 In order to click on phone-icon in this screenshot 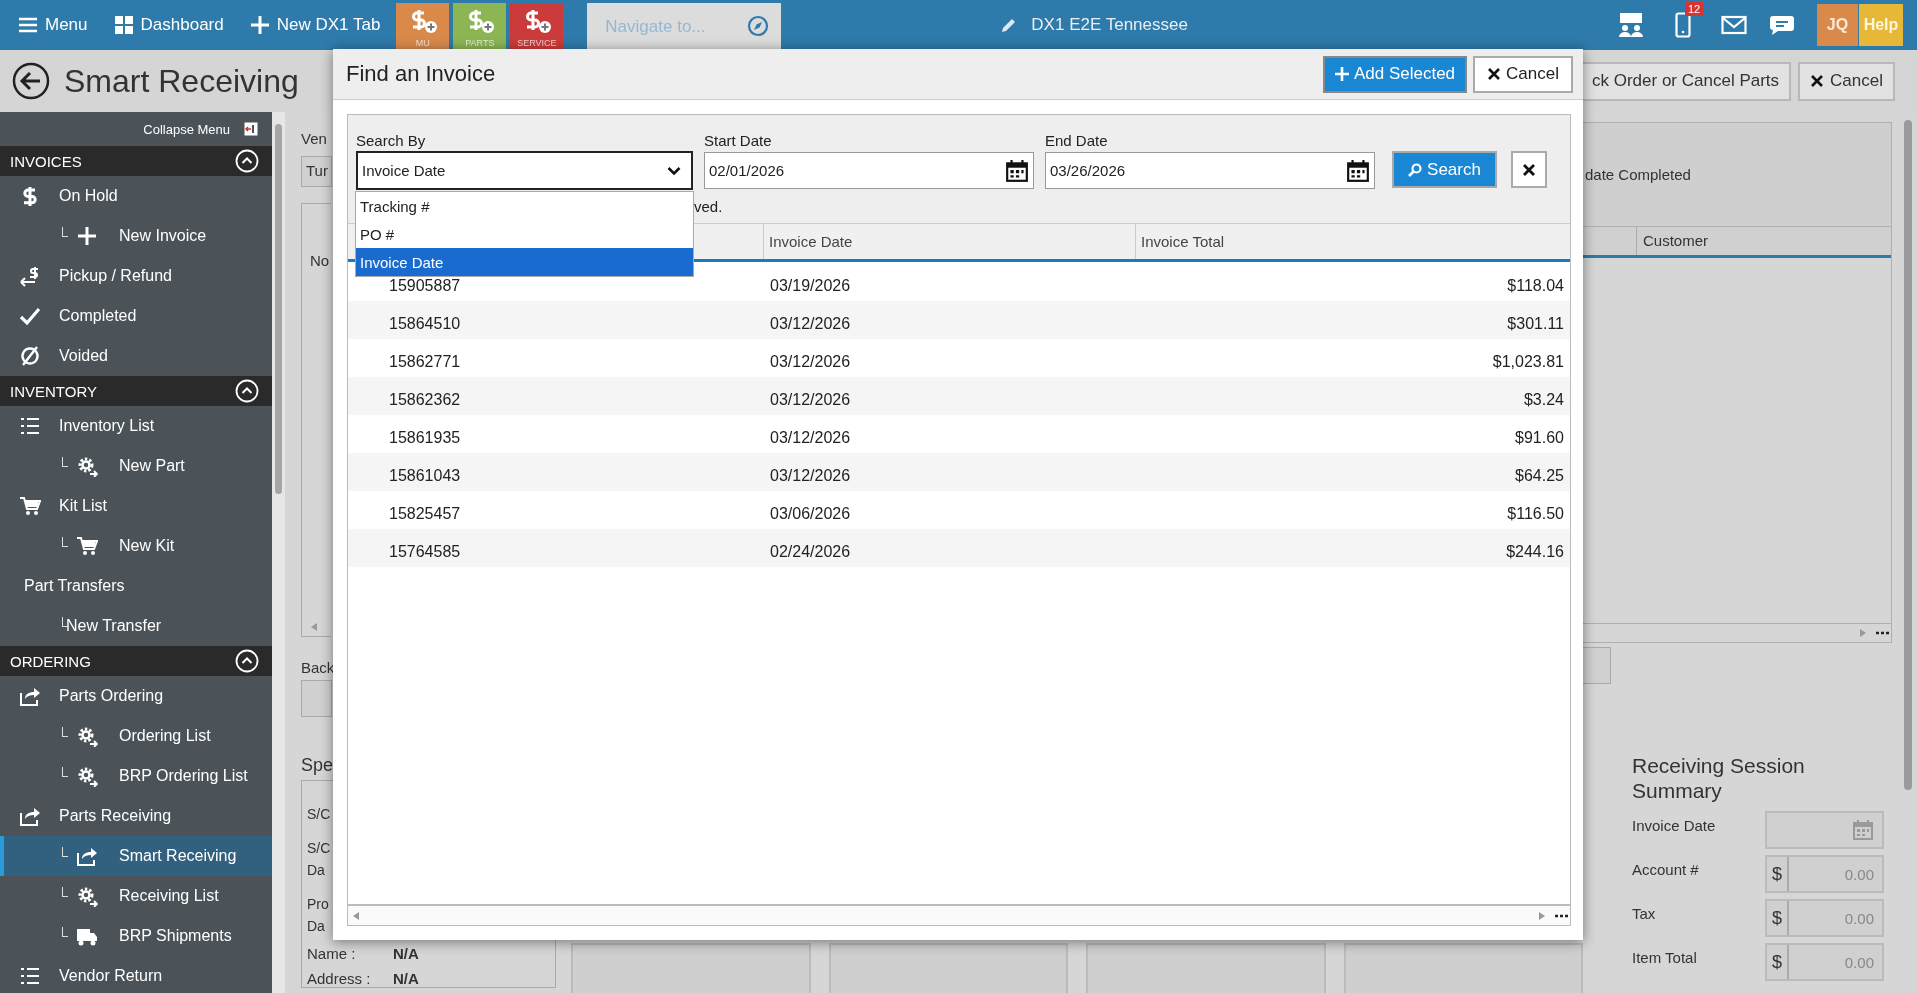, I will do `click(1683, 25)`.